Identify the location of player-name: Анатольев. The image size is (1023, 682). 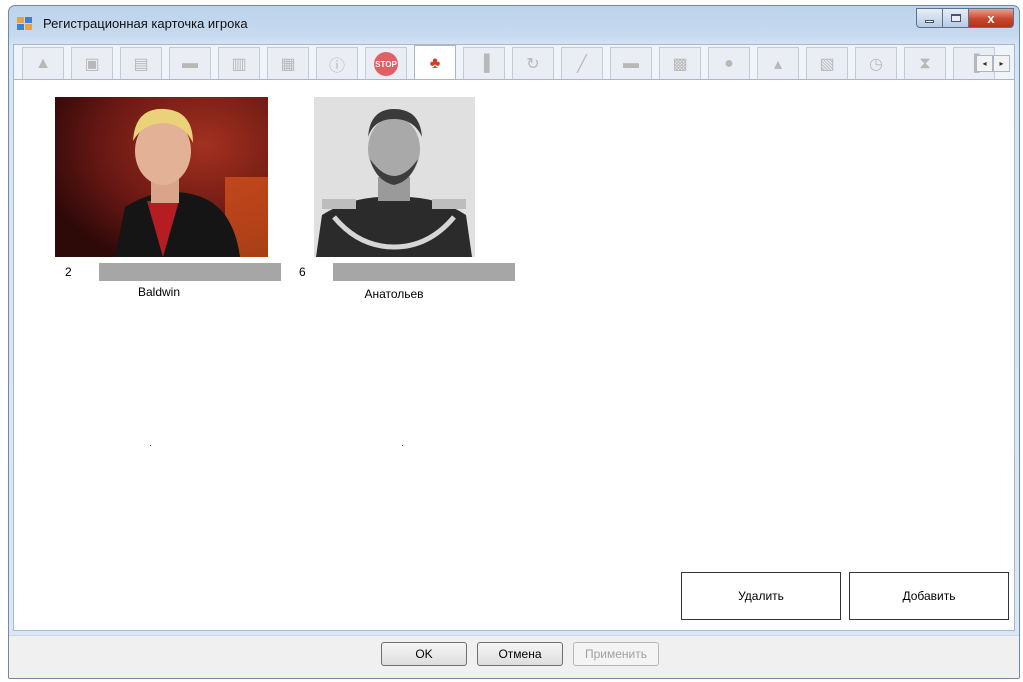
(394, 294).